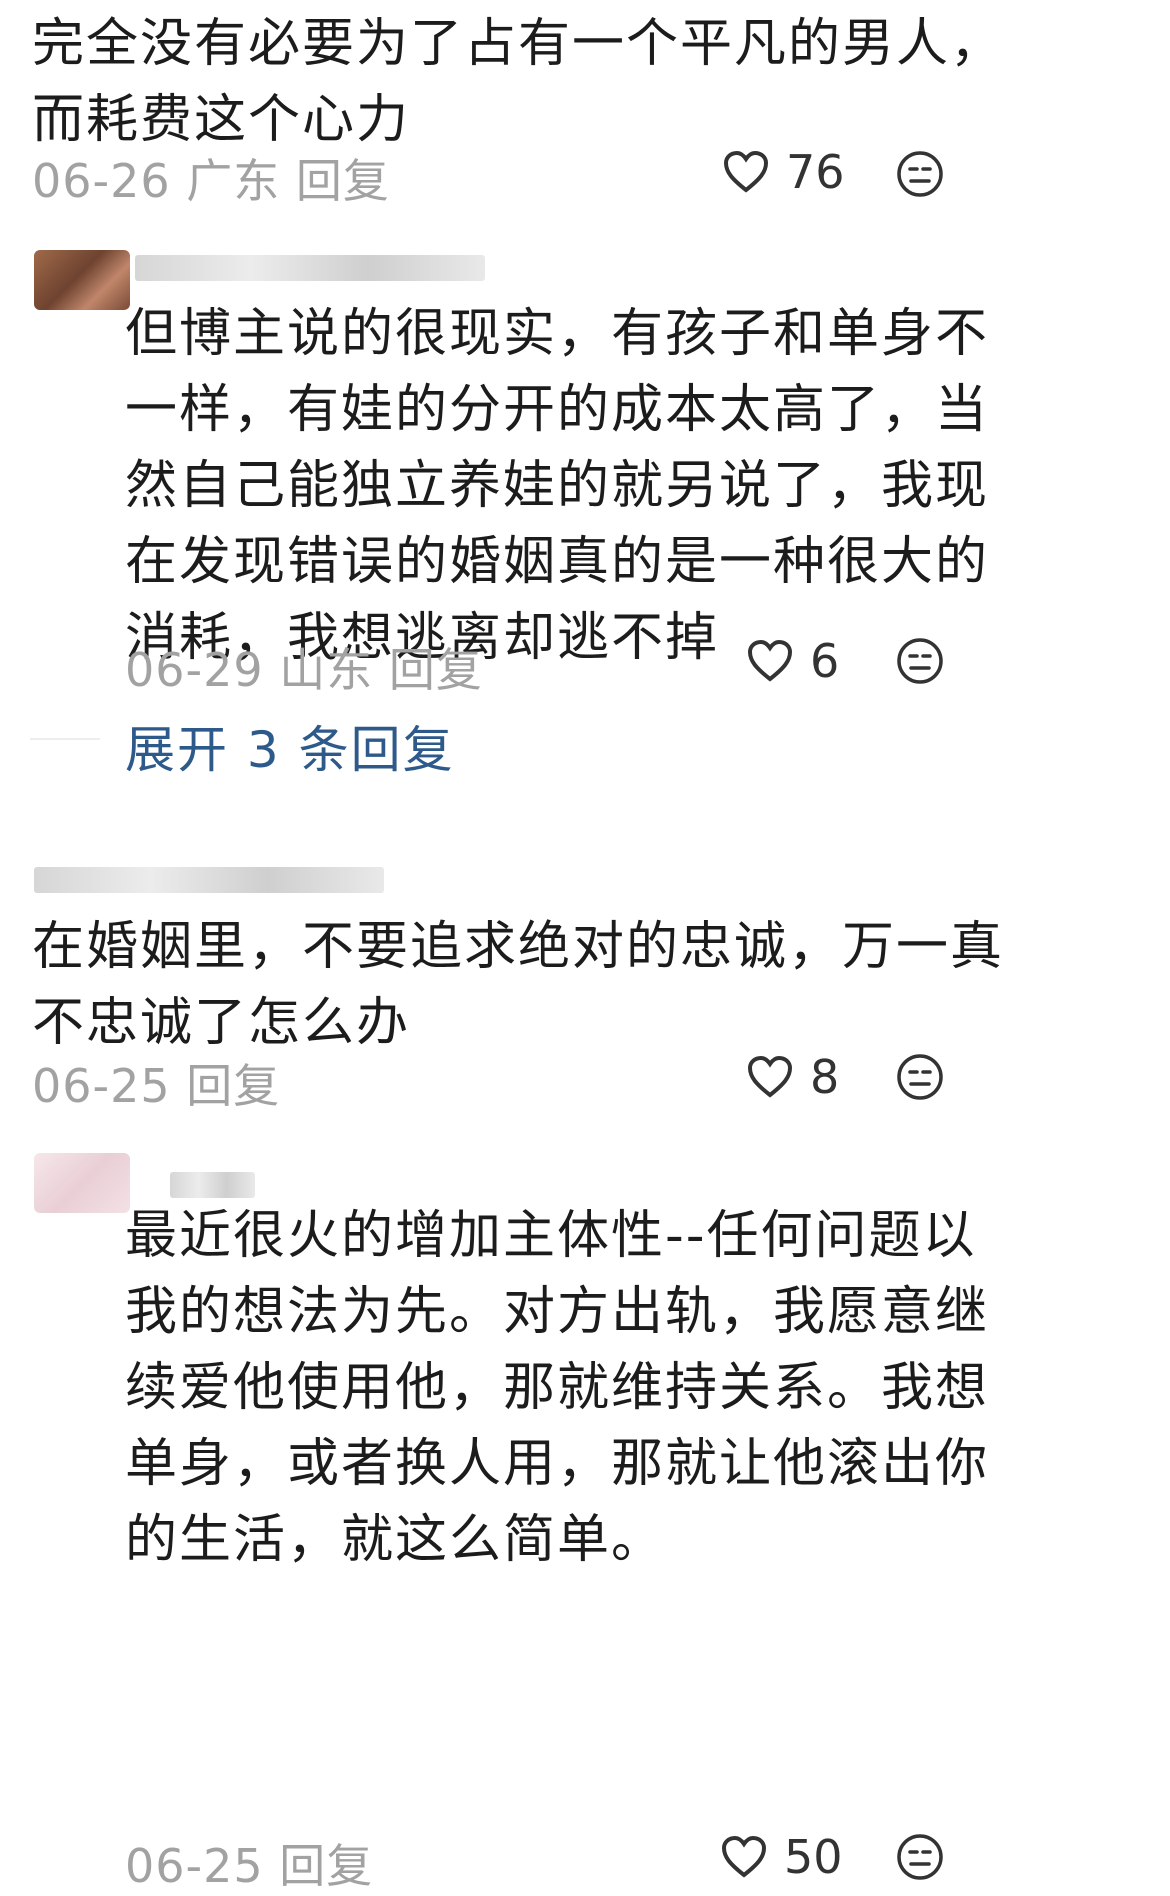  Describe the element at coordinates (304, 667) in the screenshot. I see `comment-meta: 06-29 山东 回复` at that location.